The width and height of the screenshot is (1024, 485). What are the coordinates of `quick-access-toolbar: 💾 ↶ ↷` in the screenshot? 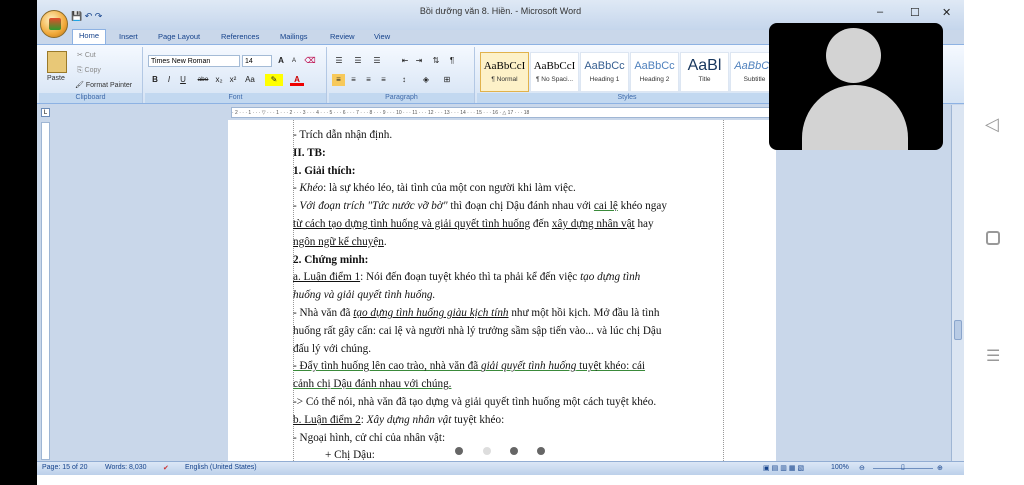 It's located at (86, 16).